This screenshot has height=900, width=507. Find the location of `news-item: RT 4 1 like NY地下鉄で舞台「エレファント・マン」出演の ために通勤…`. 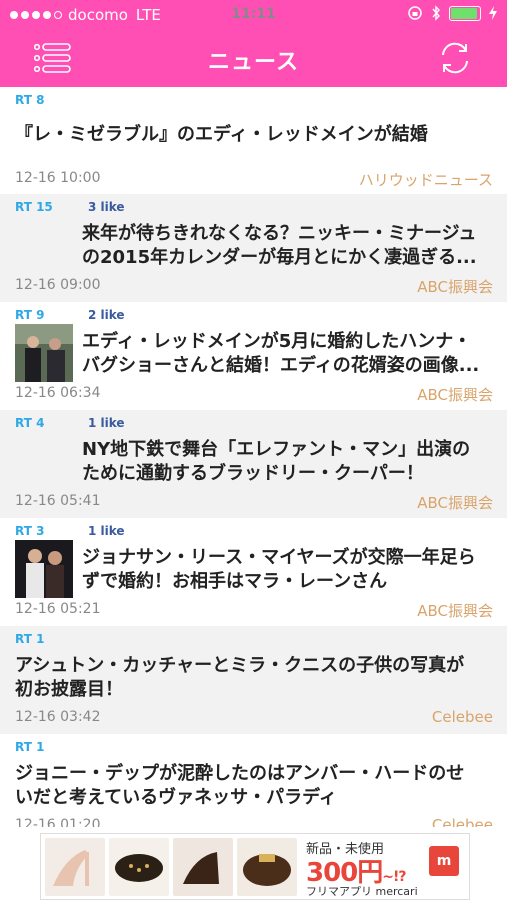

news-item: RT 4 1 like NY地下鉄で舞台「エレファント・マン」出演の ために通勤… is located at coordinates (253, 464).